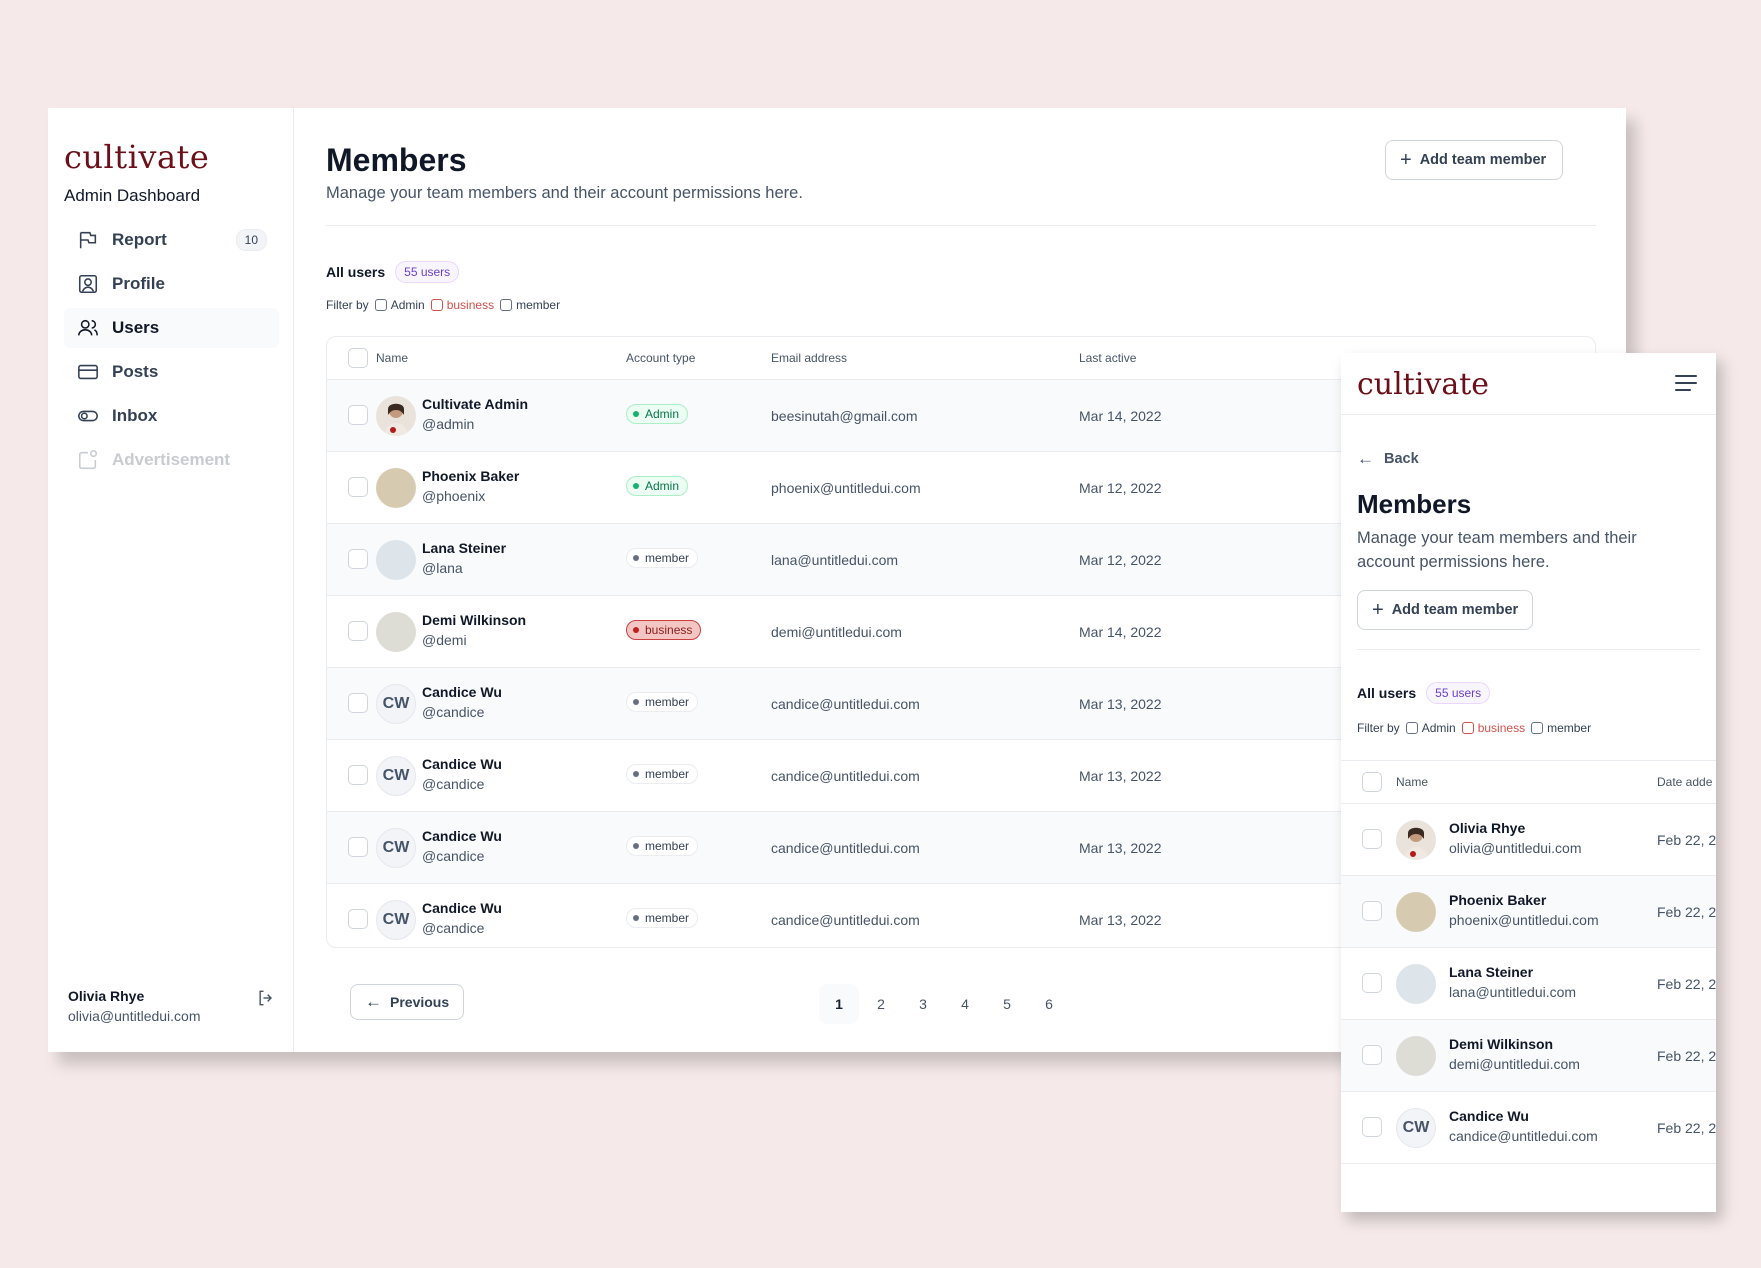 Image resolution: width=1761 pixels, height=1268 pixels. What do you see at coordinates (1523, 1136) in the screenshot?
I see `member-email: candice@untitledui.com` at bounding box center [1523, 1136].